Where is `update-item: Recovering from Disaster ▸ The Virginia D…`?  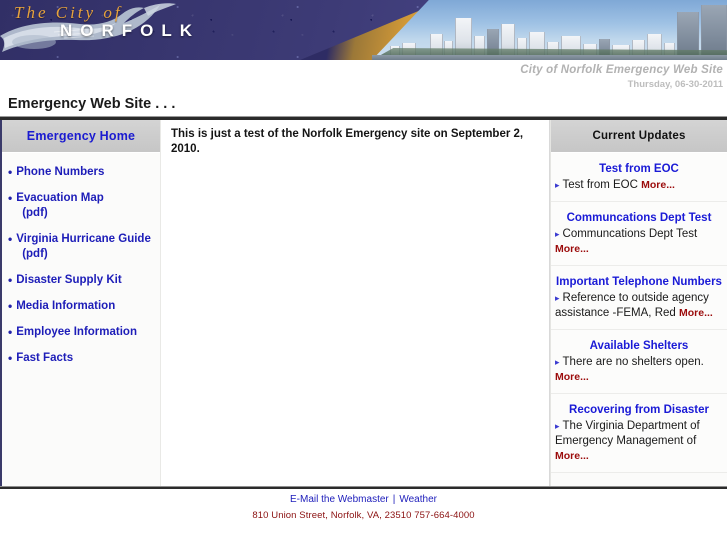 update-item: Recovering from Disaster ▸ The Virginia D… is located at coordinates (639, 433).